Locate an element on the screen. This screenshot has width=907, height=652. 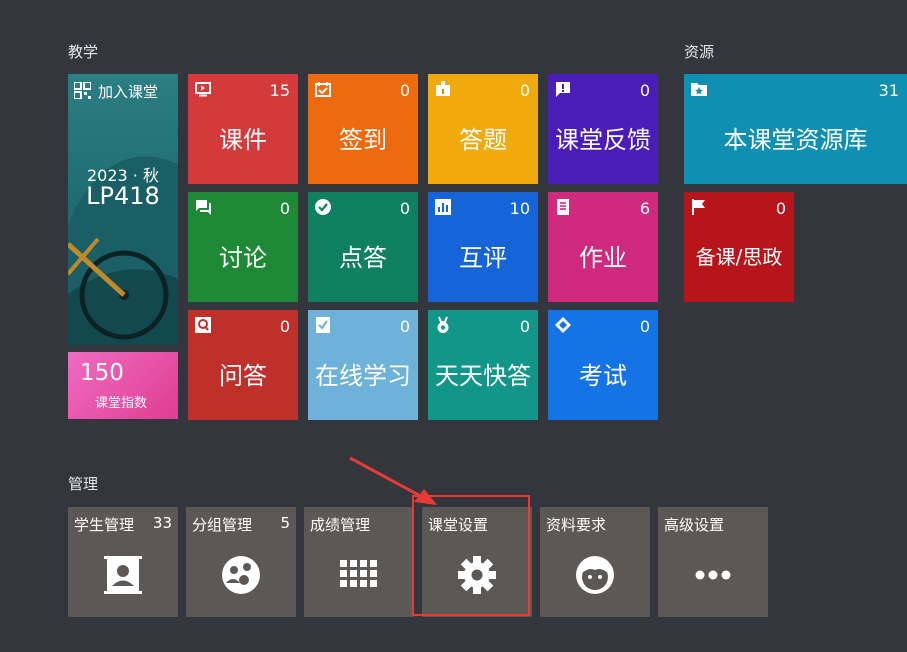
management-tile-group: 分组管理 5 is located at coordinates (241, 562).